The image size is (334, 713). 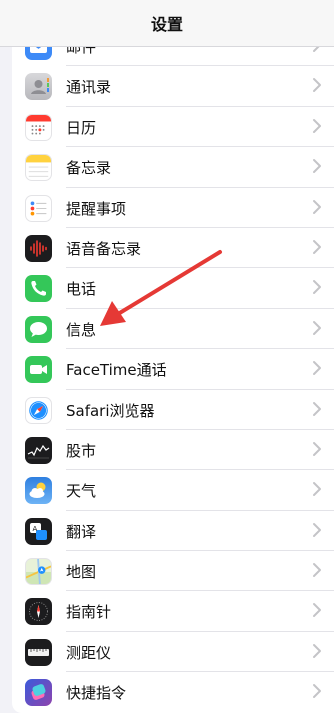 What do you see at coordinates (116, 370) in the screenshot?
I see `settings-row-label: FaceTime通话` at bounding box center [116, 370].